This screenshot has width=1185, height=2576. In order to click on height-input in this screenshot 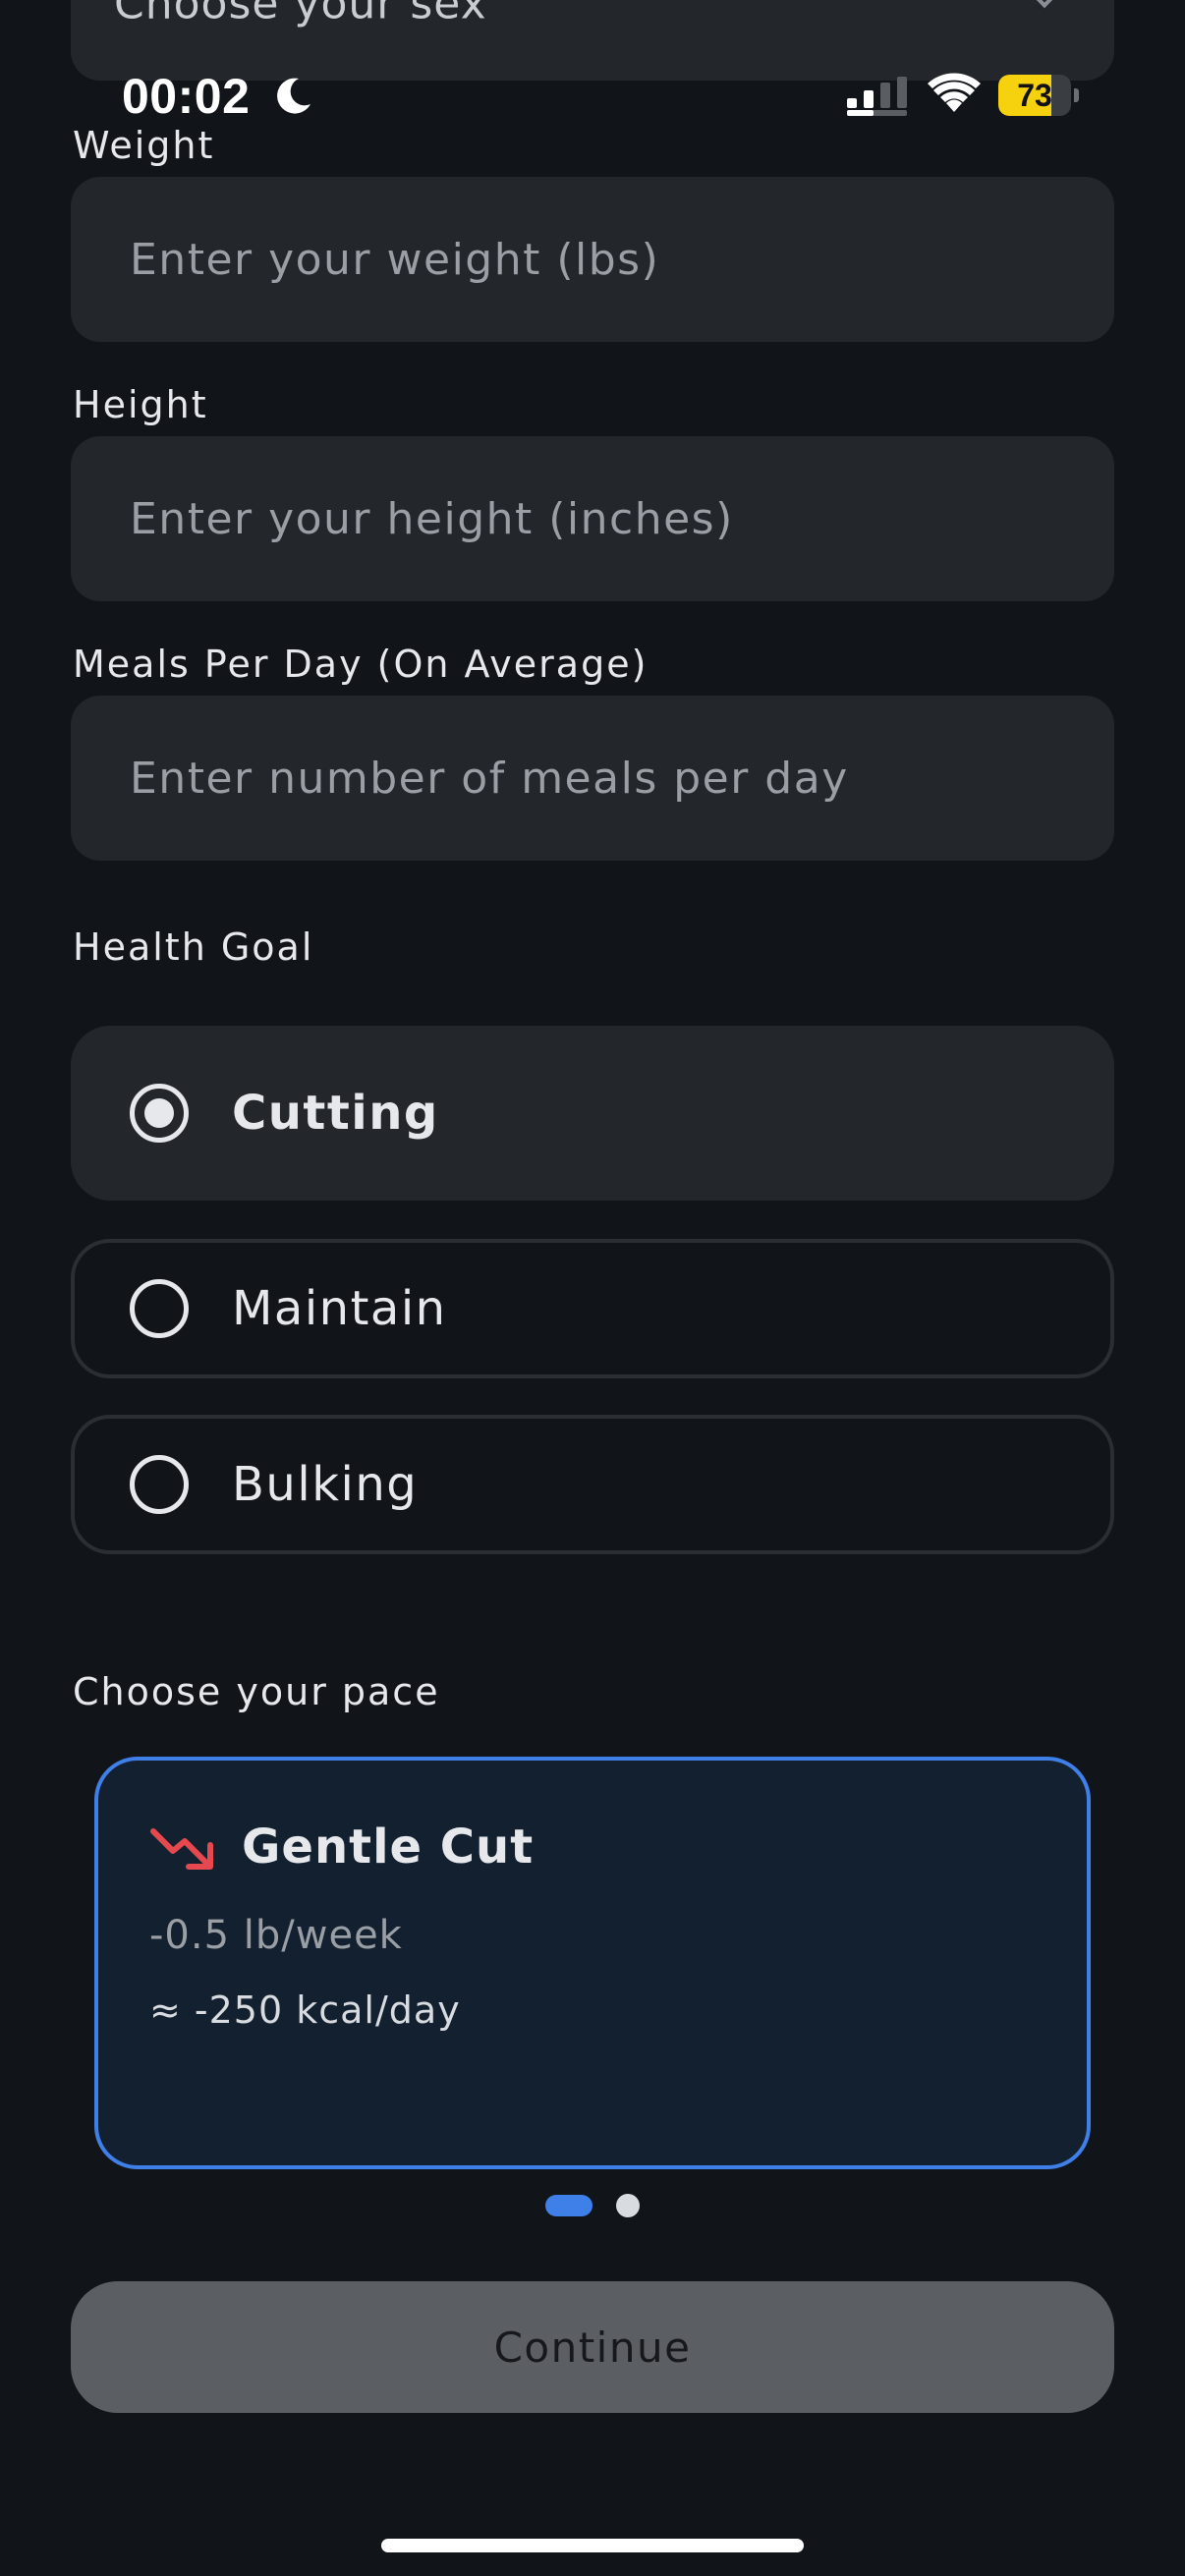, I will do `click(592, 518)`.